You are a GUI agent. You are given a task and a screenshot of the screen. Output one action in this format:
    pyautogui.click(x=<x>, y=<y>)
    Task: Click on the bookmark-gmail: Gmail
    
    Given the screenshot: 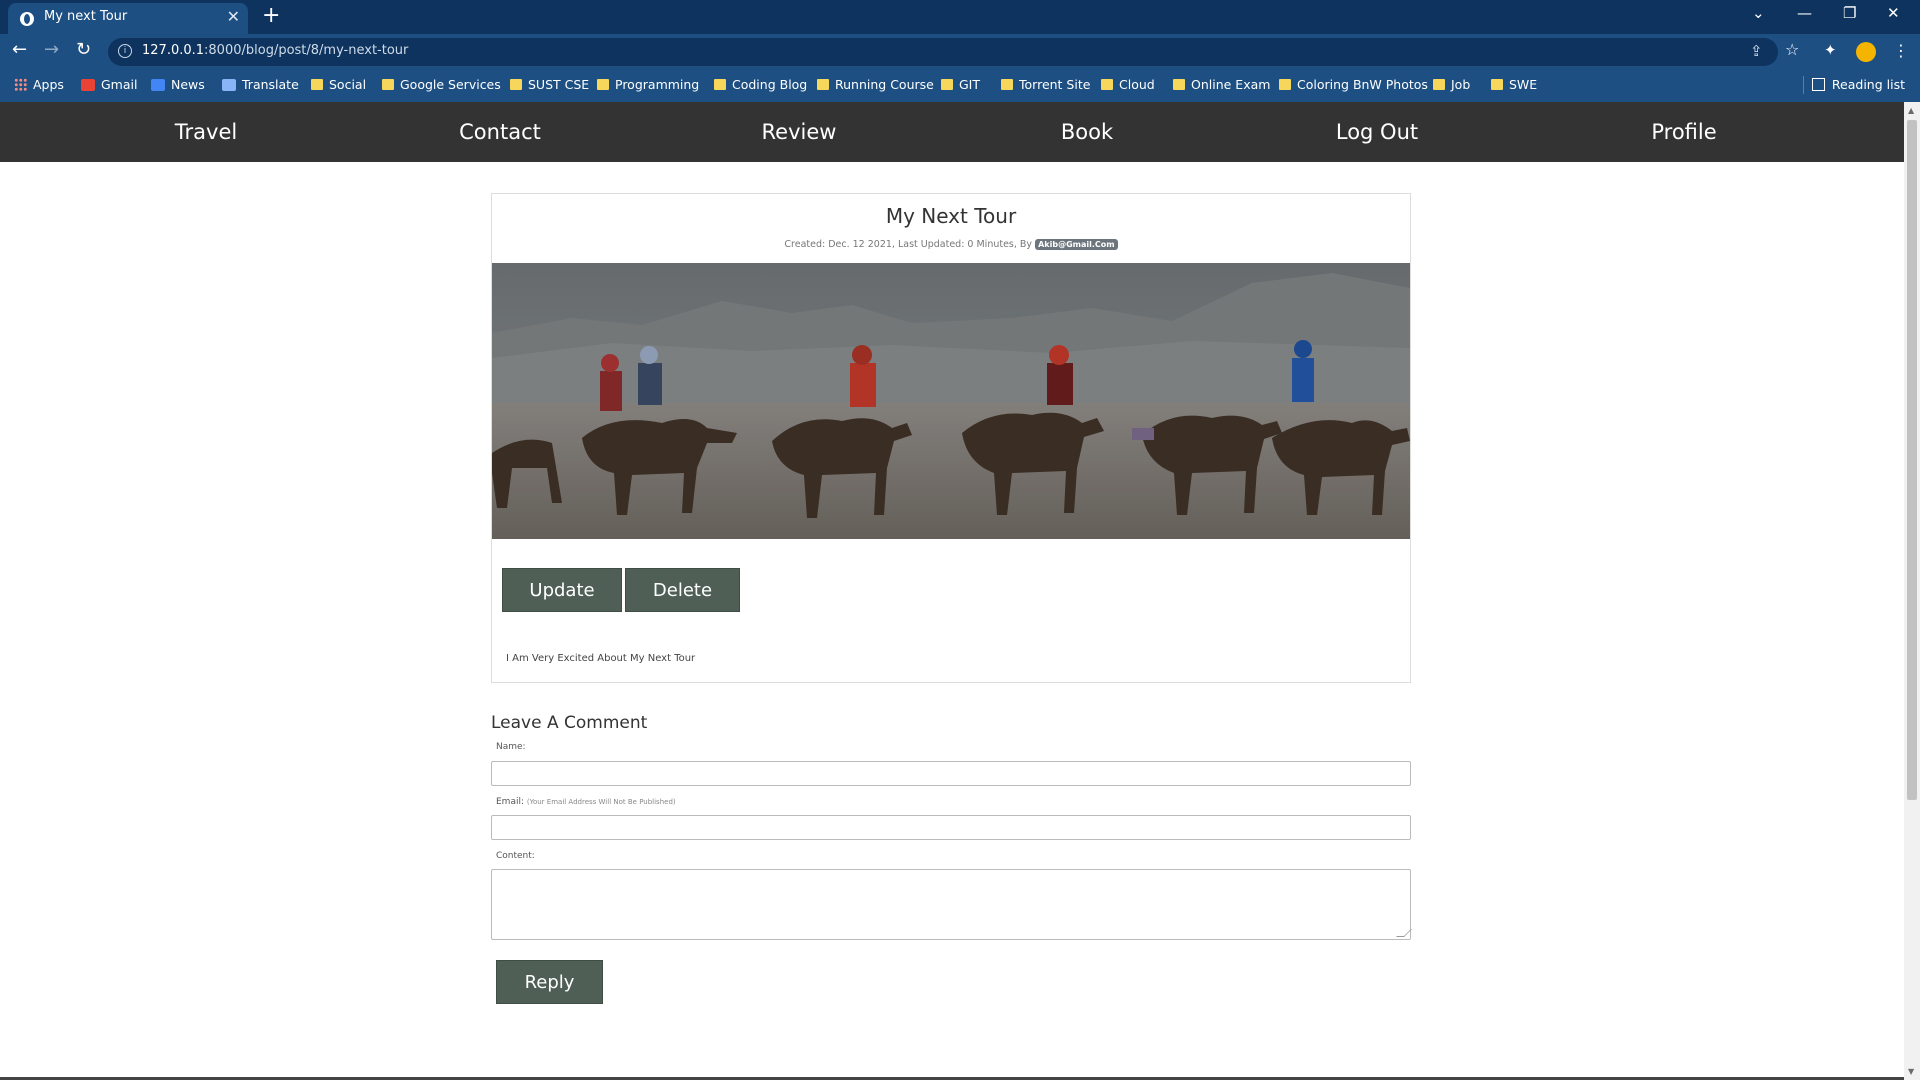 What is the action you would take?
    pyautogui.click(x=109, y=84)
    